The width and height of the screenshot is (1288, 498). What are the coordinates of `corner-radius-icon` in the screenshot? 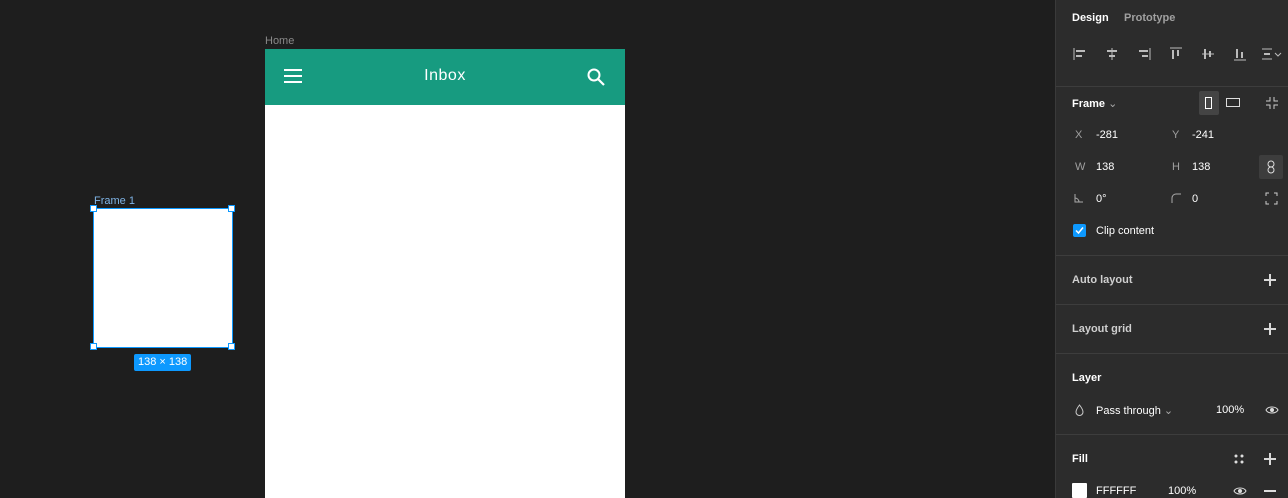 It's located at (1176, 198).